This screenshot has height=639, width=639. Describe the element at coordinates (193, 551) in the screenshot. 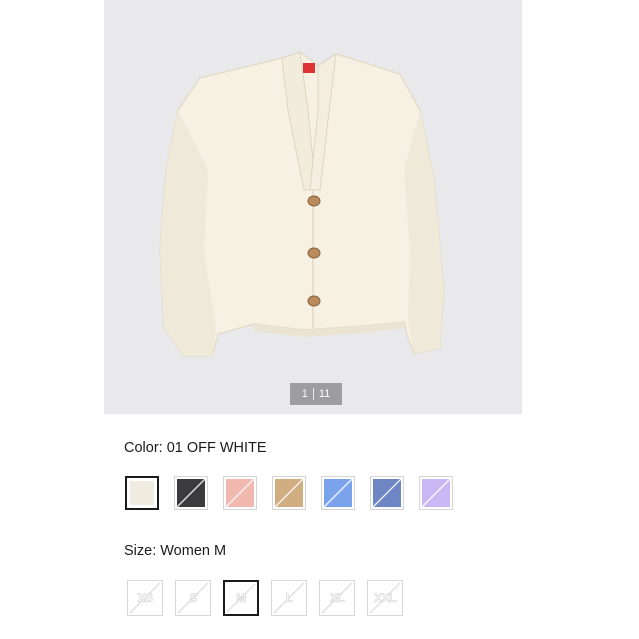

I see `size-value: Women M` at that location.